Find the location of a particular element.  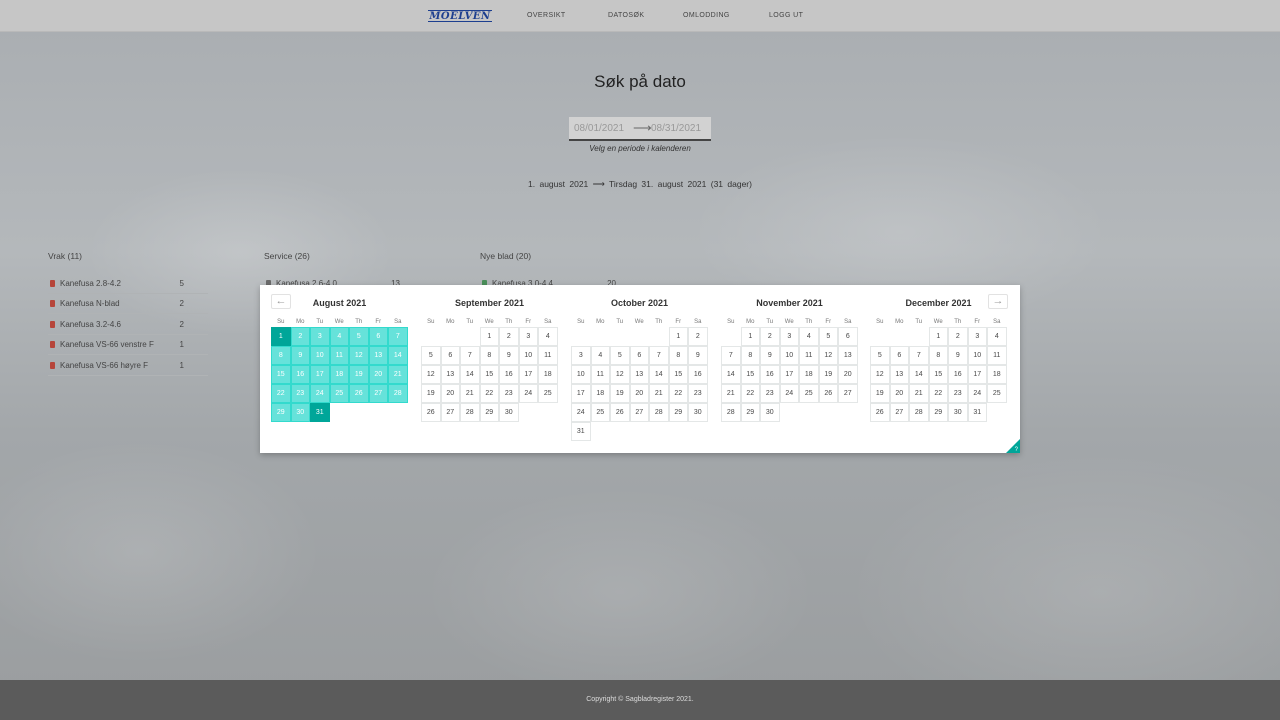

nav-logg-ut: LOGG UT is located at coordinates (786, 15).